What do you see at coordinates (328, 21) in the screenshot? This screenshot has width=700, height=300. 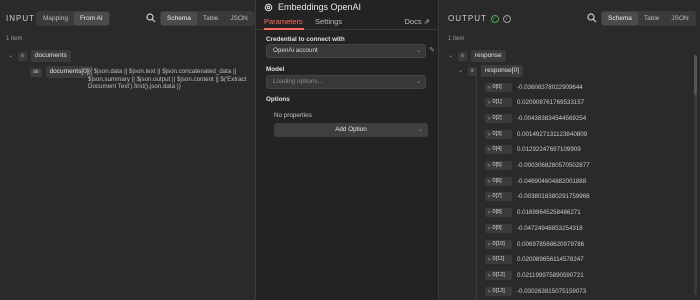 I see `tab-settings: Settings` at bounding box center [328, 21].